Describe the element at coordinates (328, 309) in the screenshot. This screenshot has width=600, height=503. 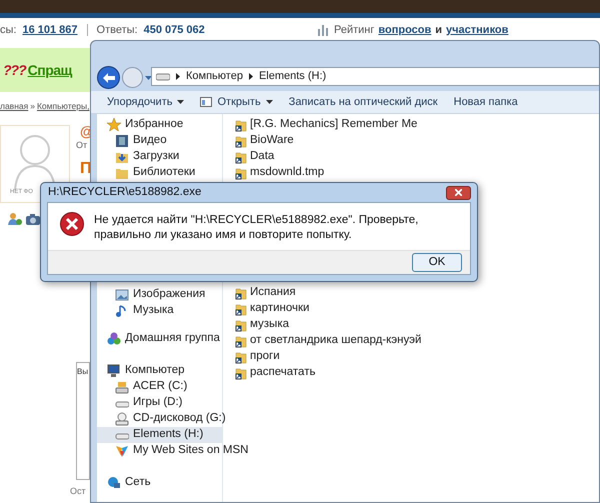
I see `file-item: картиночки` at that location.